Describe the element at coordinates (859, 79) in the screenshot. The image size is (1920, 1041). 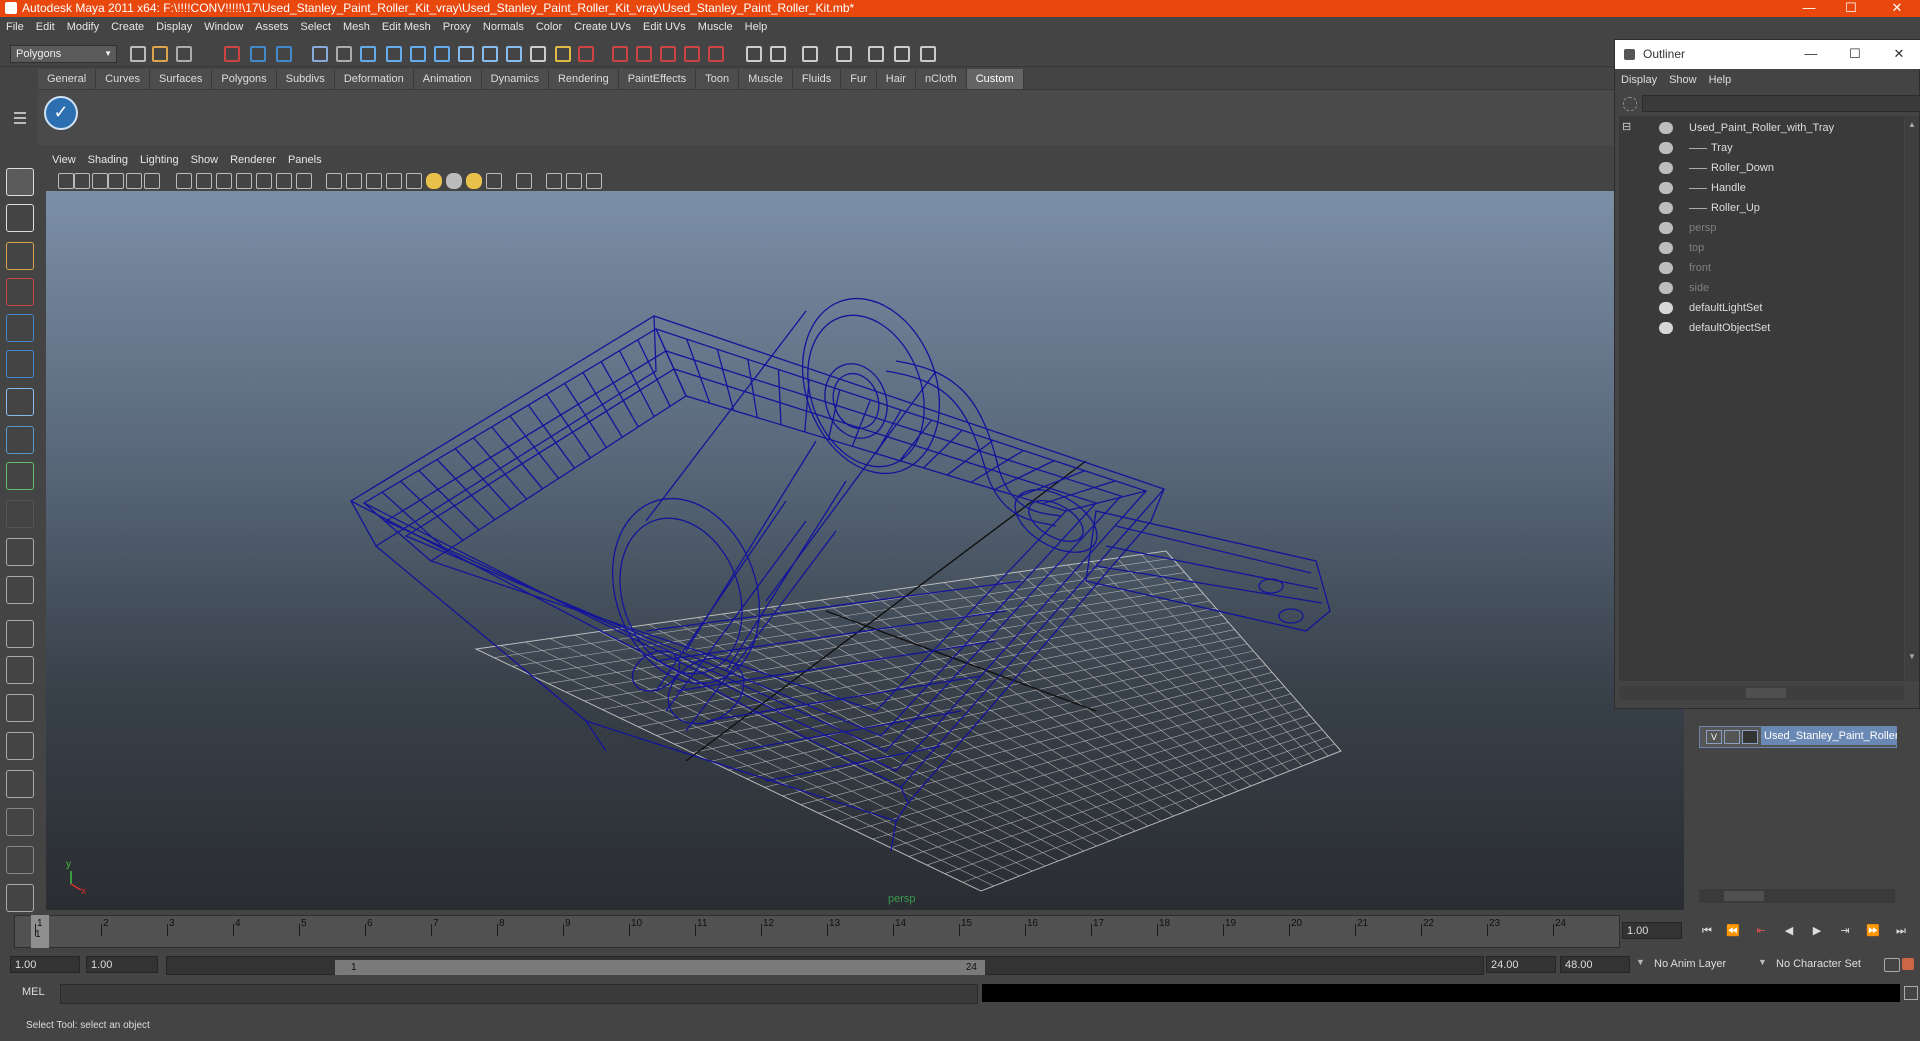
I see `shelf-tab-fur: Fur` at that location.